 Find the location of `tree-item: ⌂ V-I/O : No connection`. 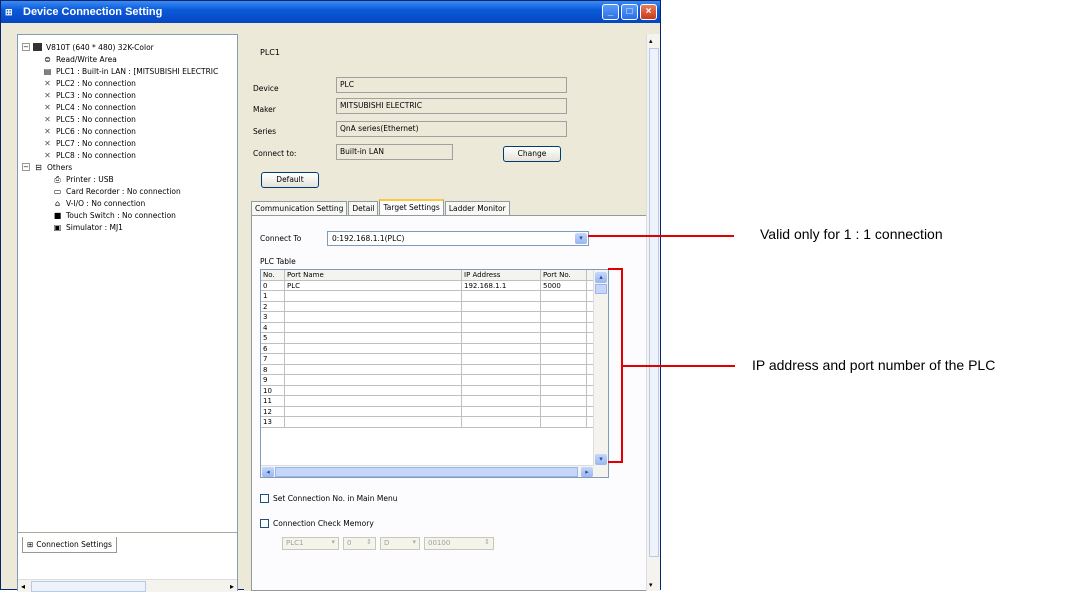

tree-item: ⌂ V-I/O : No connection is located at coordinates (129, 203).